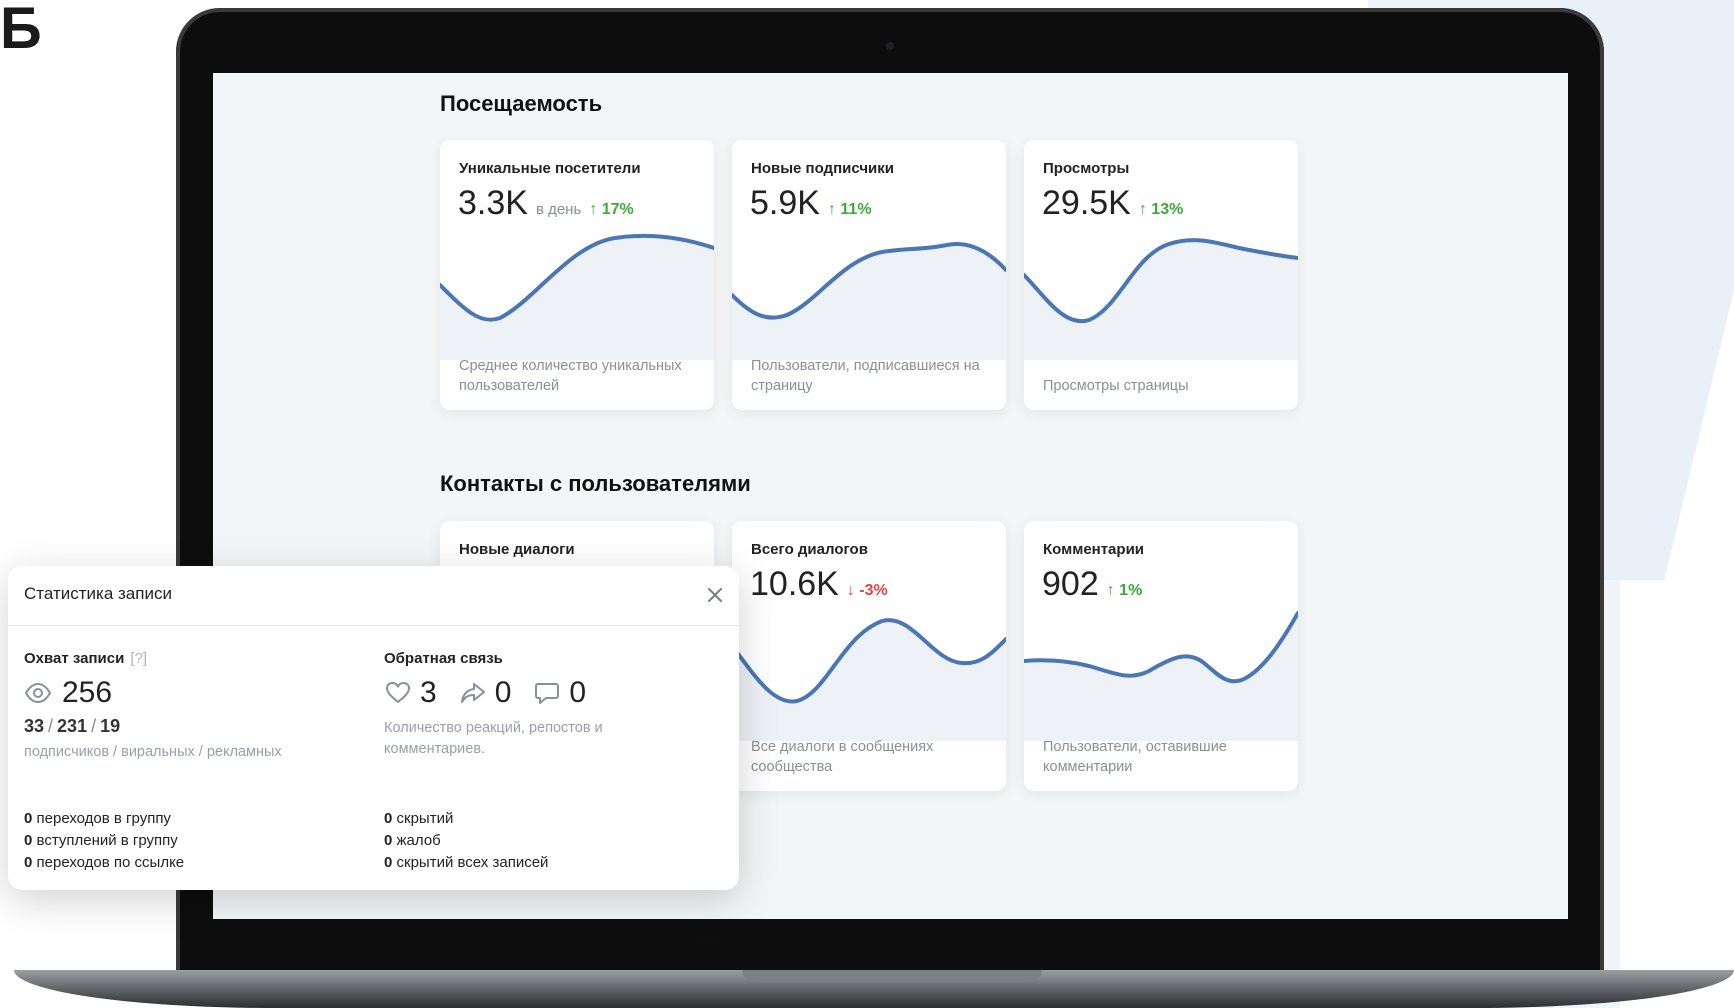 This screenshot has width=1734, height=1008. Describe the element at coordinates (822, 168) in the screenshot. I see `card-title: Новые подписчики` at that location.